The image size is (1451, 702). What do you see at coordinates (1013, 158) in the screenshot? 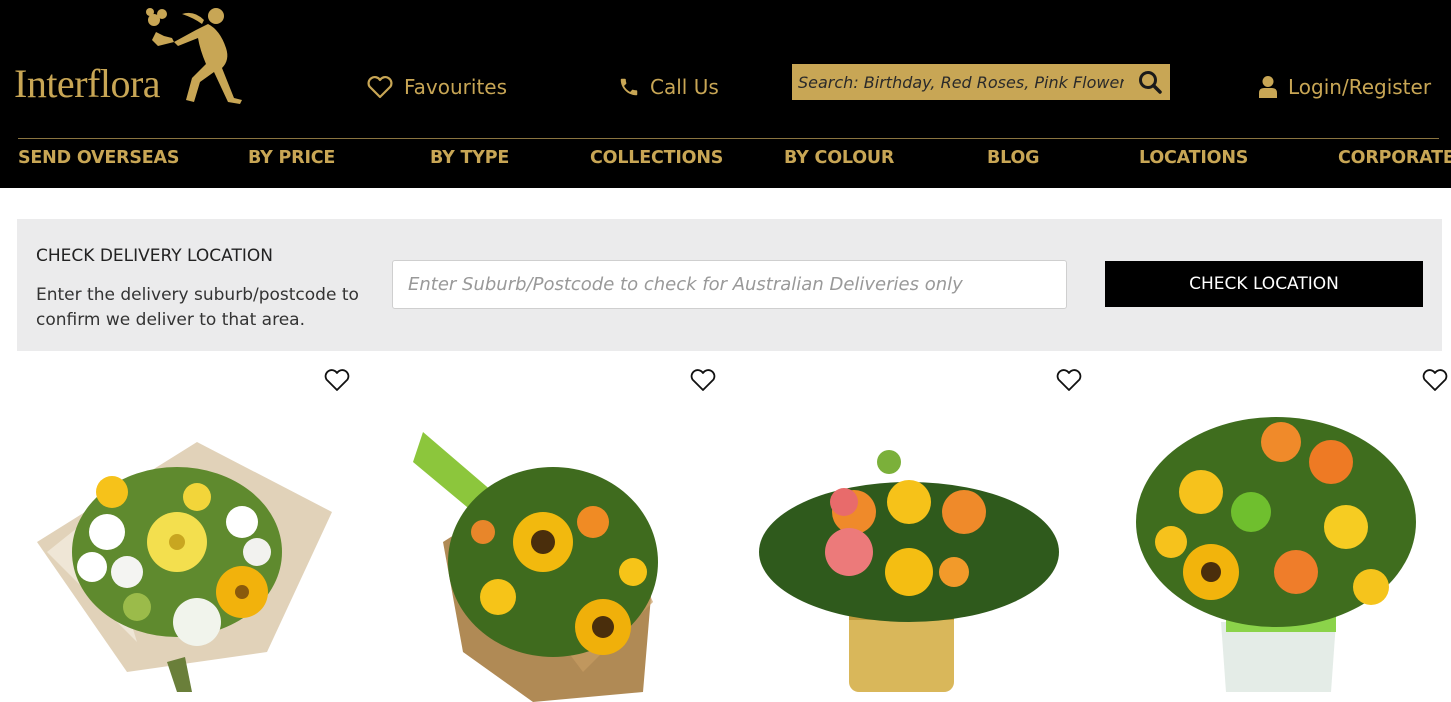
I see `nav-blog: BLOG` at bounding box center [1013, 158].